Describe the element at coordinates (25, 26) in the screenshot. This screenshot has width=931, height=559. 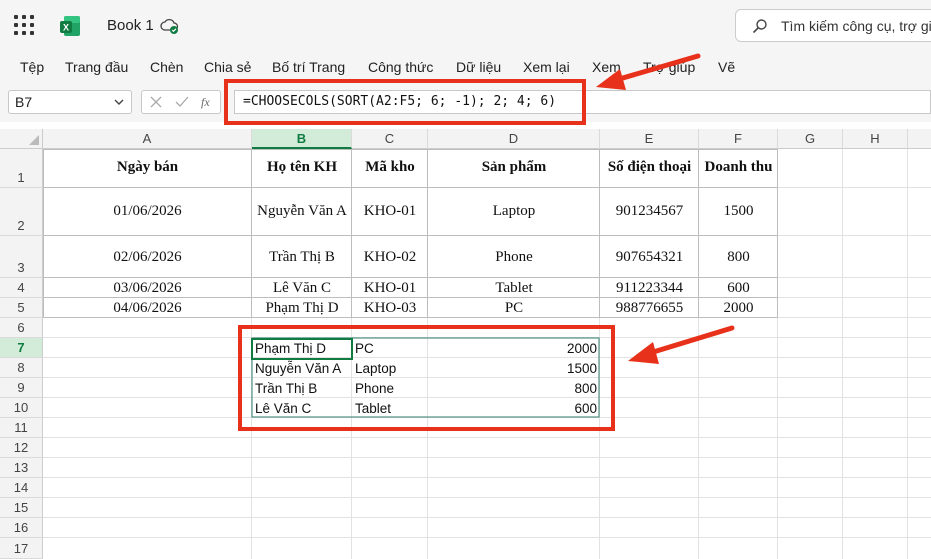
I see `app-launcher-icon` at that location.